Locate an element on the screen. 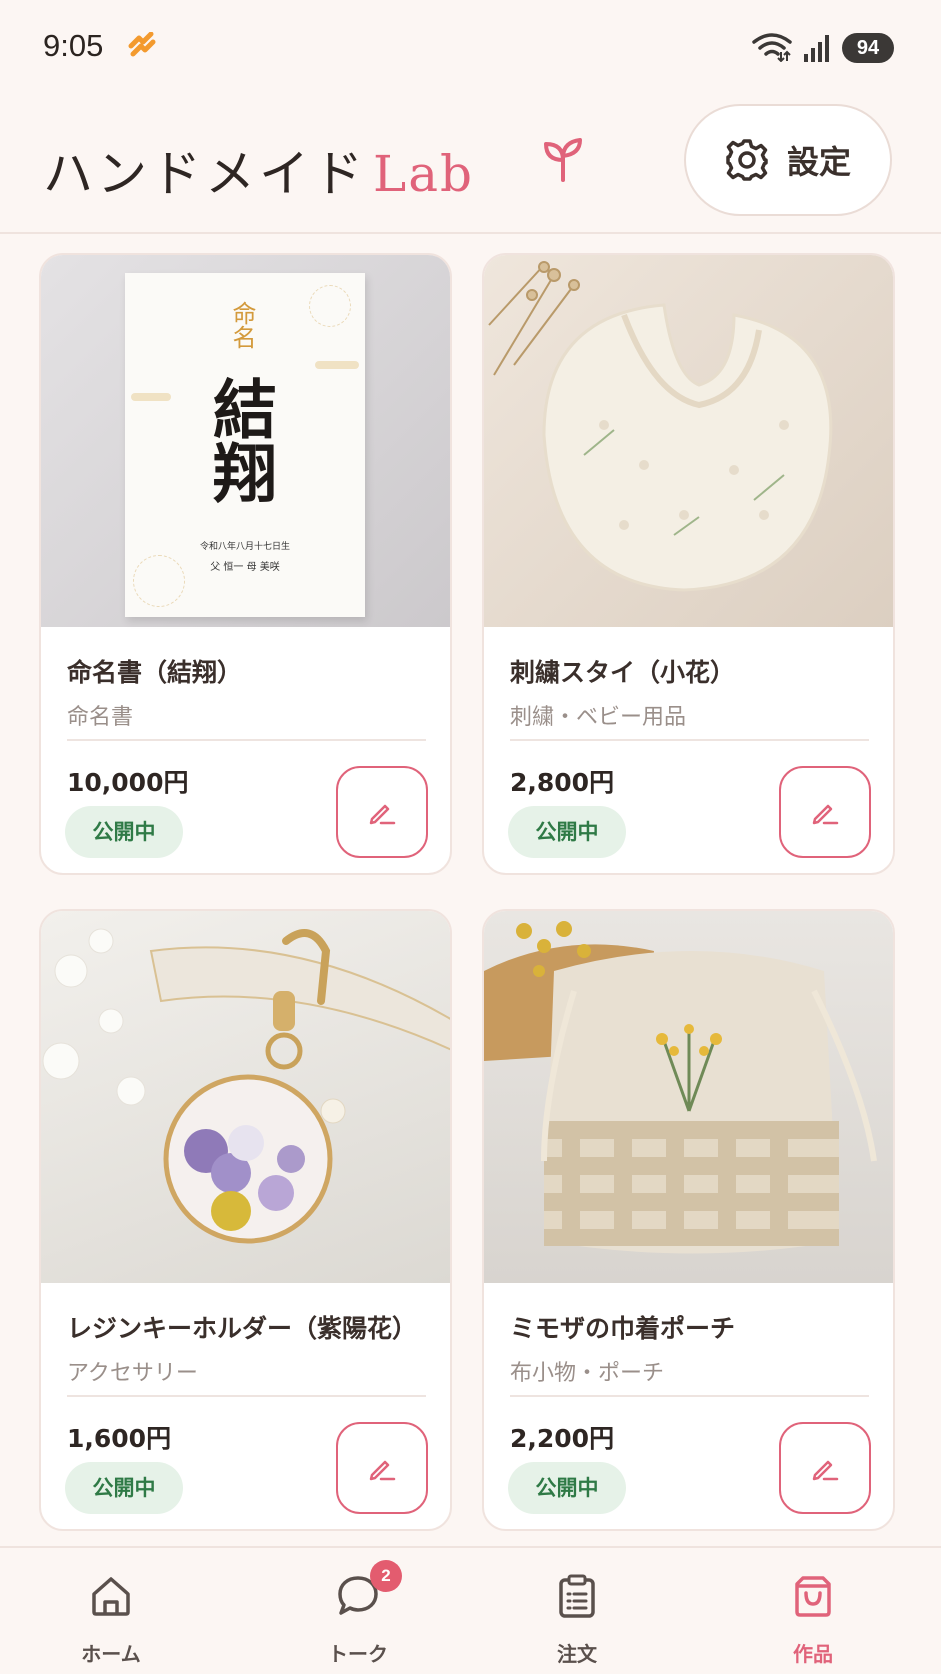 The width and height of the screenshot is (941, 1674). shopping-bag-icon is located at coordinates (813, 1596).